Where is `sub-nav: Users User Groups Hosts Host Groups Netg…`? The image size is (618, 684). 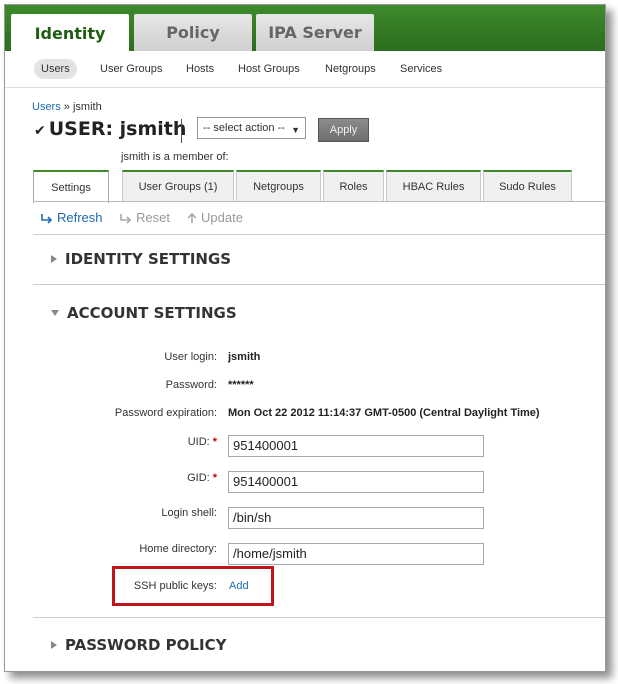
sub-nav: Users User Groups Hosts Host Groups Netg… is located at coordinates (305, 69).